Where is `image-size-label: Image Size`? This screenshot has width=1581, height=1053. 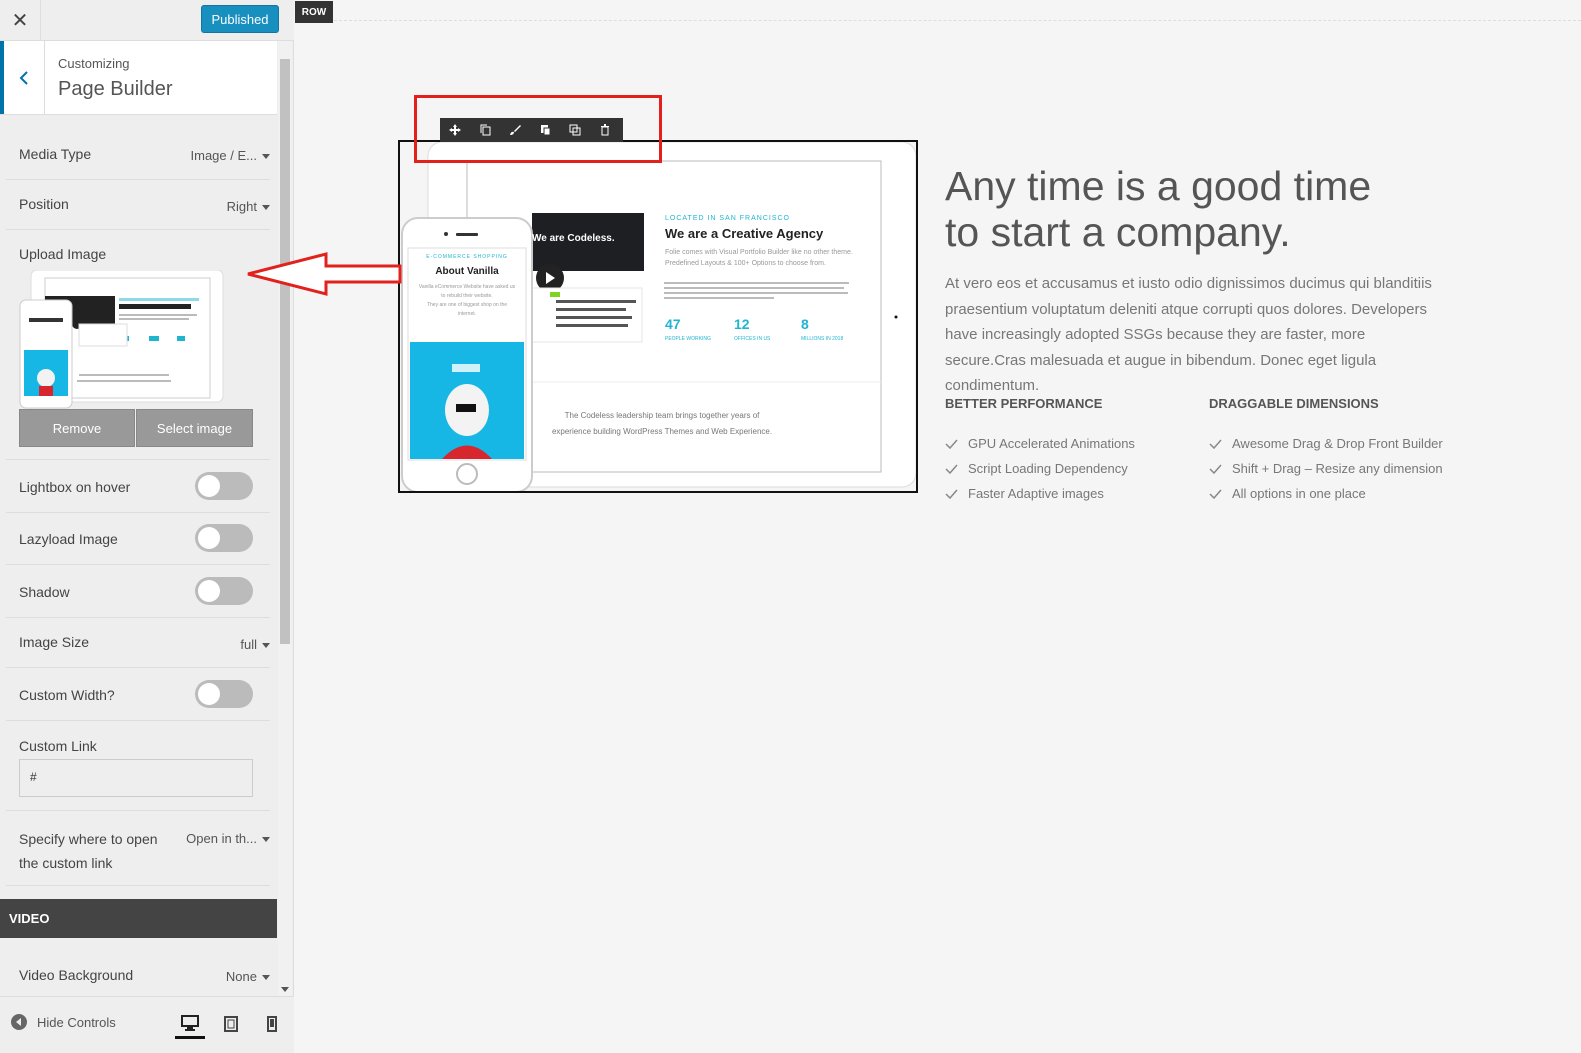
image-size-label: Image Size is located at coordinates (54, 642).